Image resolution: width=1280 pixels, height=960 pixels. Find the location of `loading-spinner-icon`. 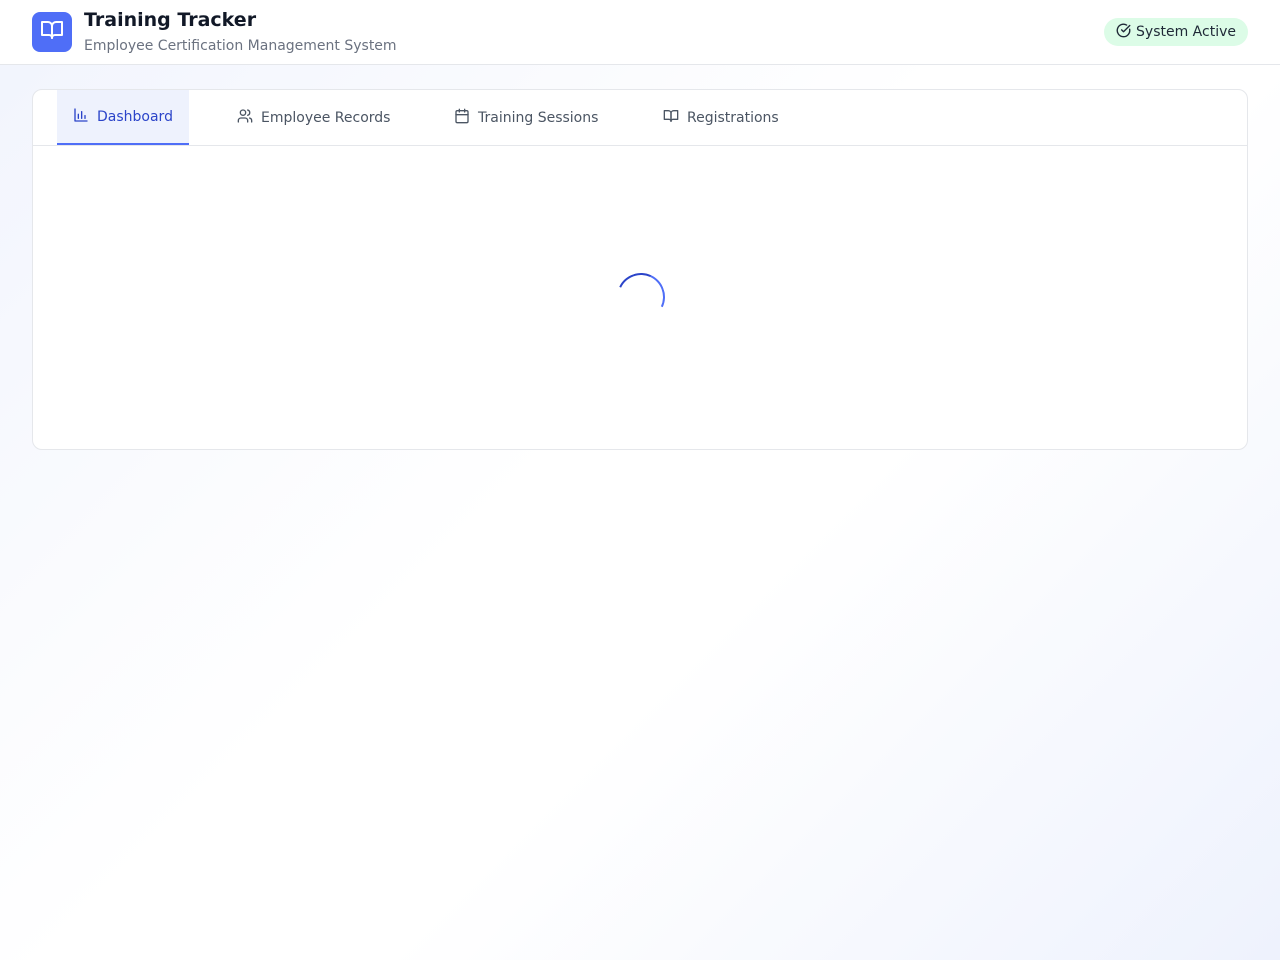

loading-spinner-icon is located at coordinates (641, 297).